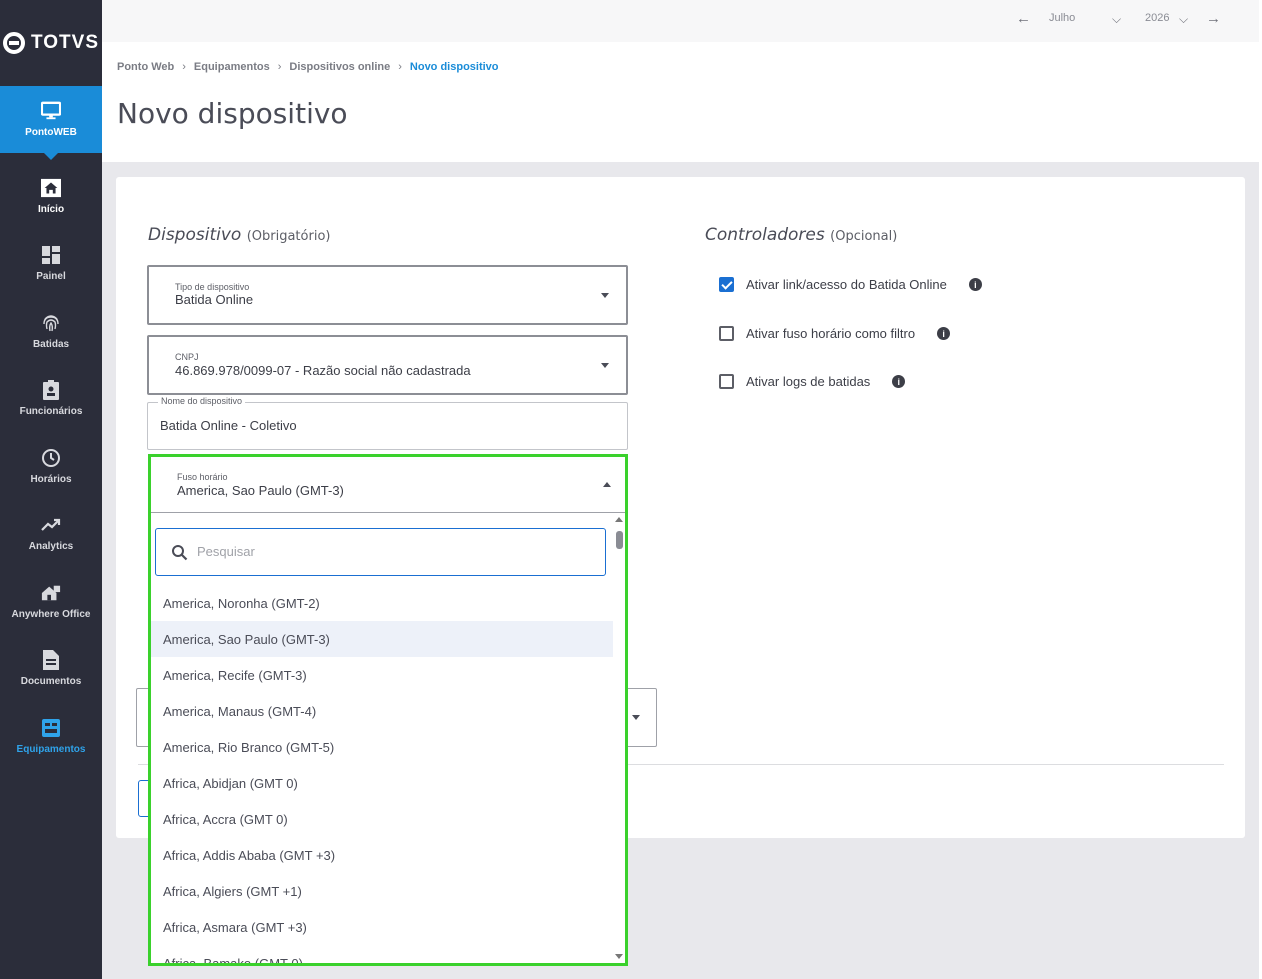 The width and height of the screenshot is (1262, 979). What do you see at coordinates (51, 276) in the screenshot?
I see `sidebar-item-label: Painel` at bounding box center [51, 276].